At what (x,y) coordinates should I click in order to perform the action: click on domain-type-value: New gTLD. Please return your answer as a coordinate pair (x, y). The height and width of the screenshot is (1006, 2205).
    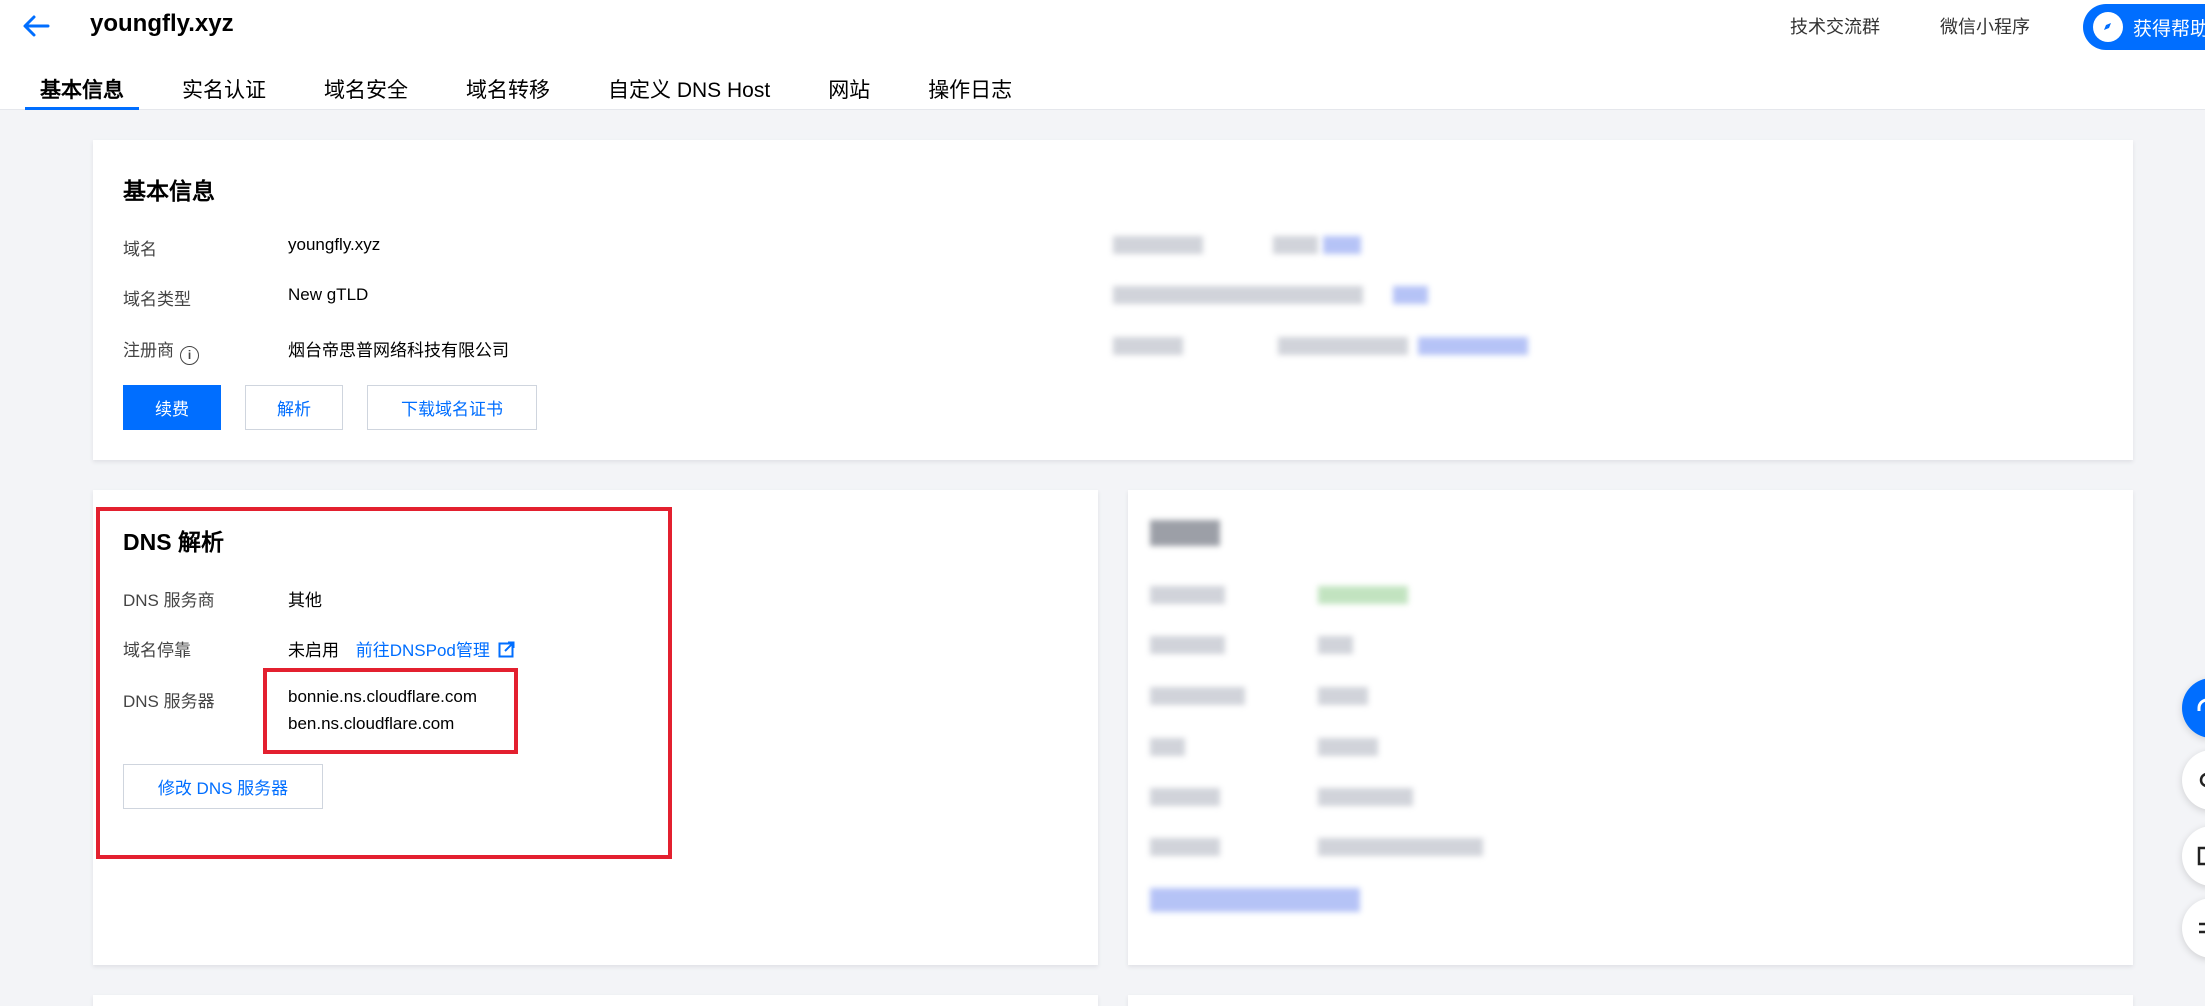
    Looking at the image, I should click on (328, 294).